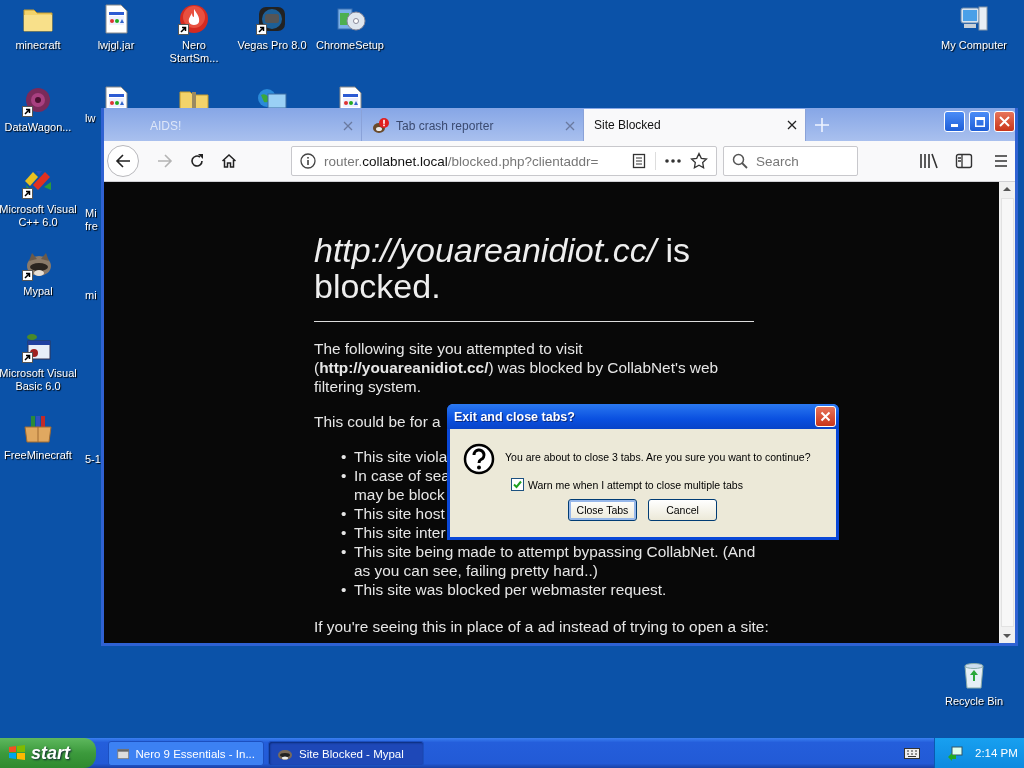 This screenshot has width=1024, height=768. I want to click on minimize-icon, so click(954, 125).